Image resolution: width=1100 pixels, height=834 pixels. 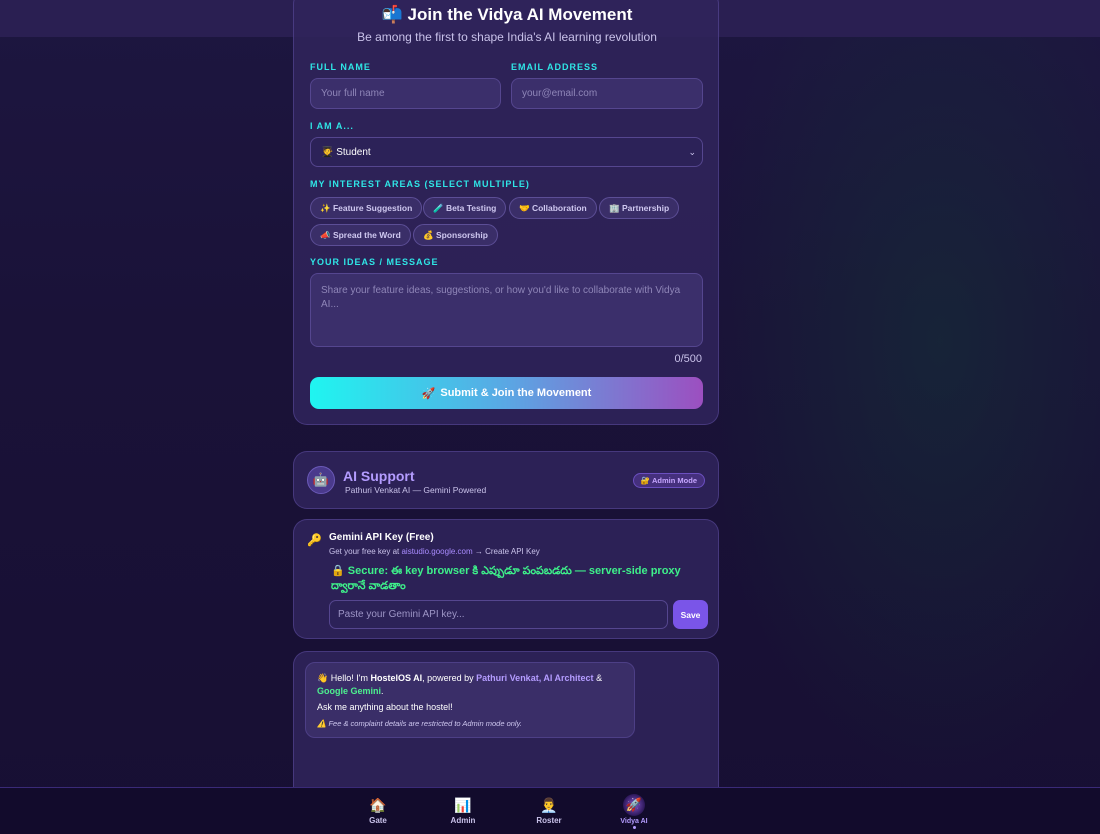 I want to click on api-key-input, so click(x=498, y=614).